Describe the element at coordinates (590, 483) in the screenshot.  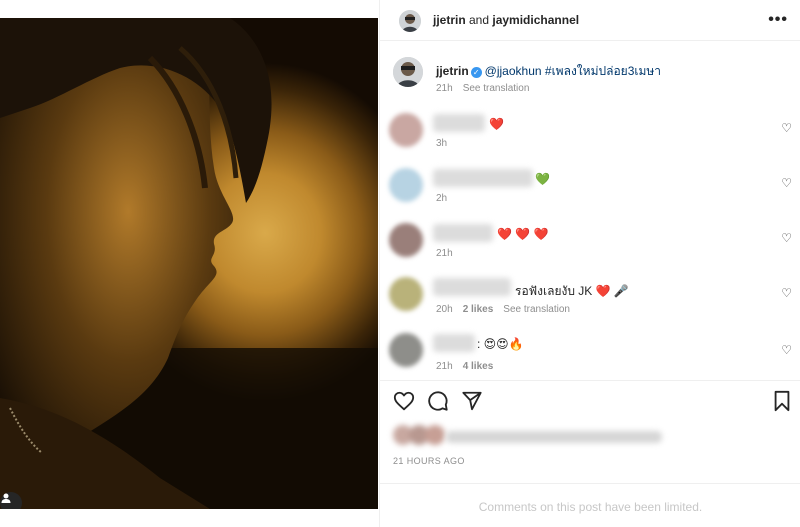
I see `footer-divider` at that location.